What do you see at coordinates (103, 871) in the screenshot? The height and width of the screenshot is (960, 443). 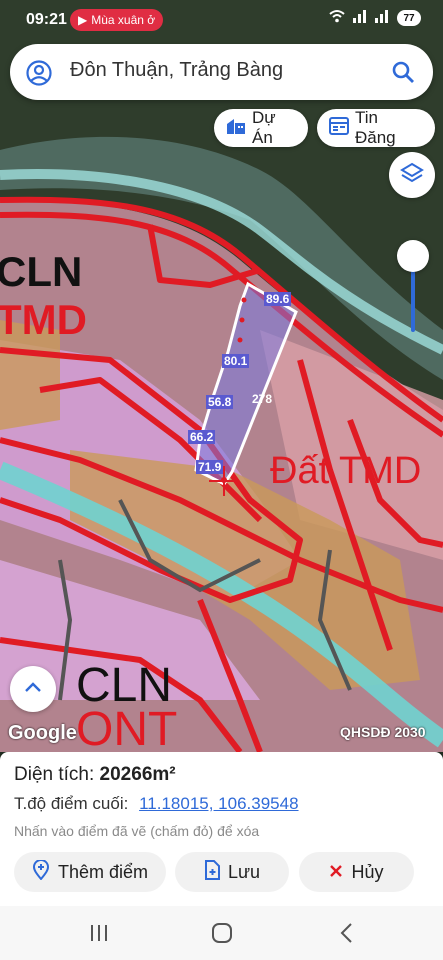 I see `add-point-label: Thêm điểm` at bounding box center [103, 871].